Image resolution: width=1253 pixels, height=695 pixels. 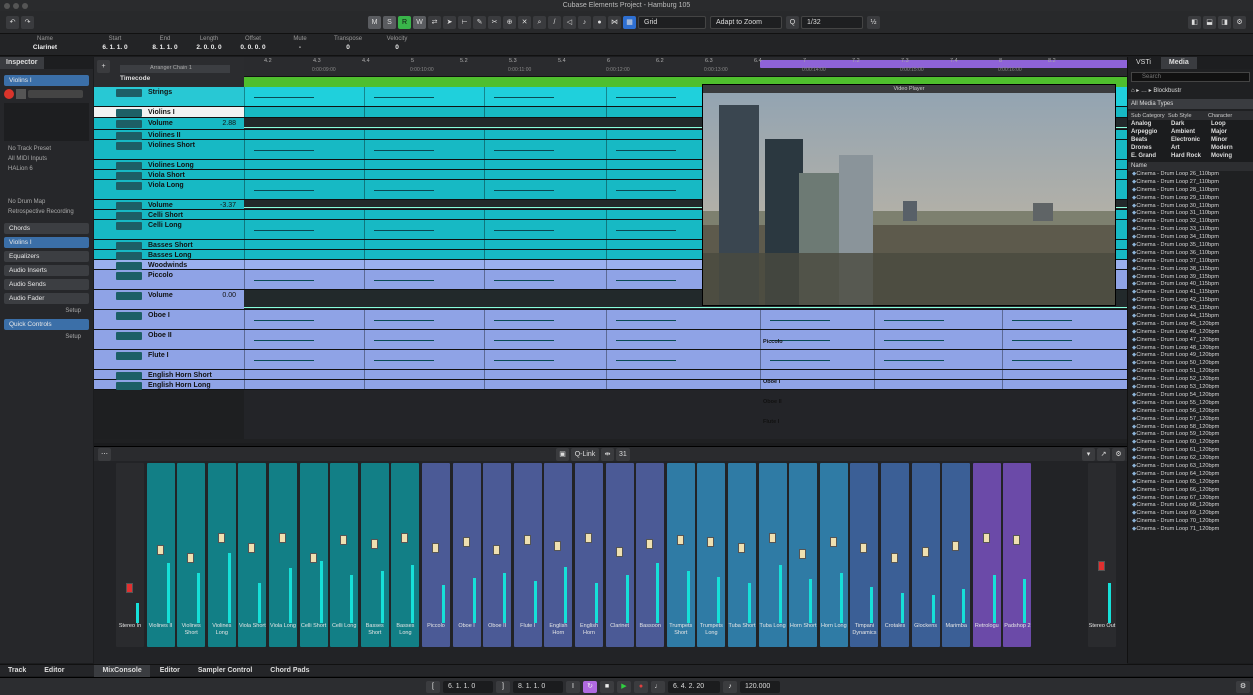 What do you see at coordinates (161, 626) in the screenshot?
I see `channel-name: Violines II` at bounding box center [161, 626].